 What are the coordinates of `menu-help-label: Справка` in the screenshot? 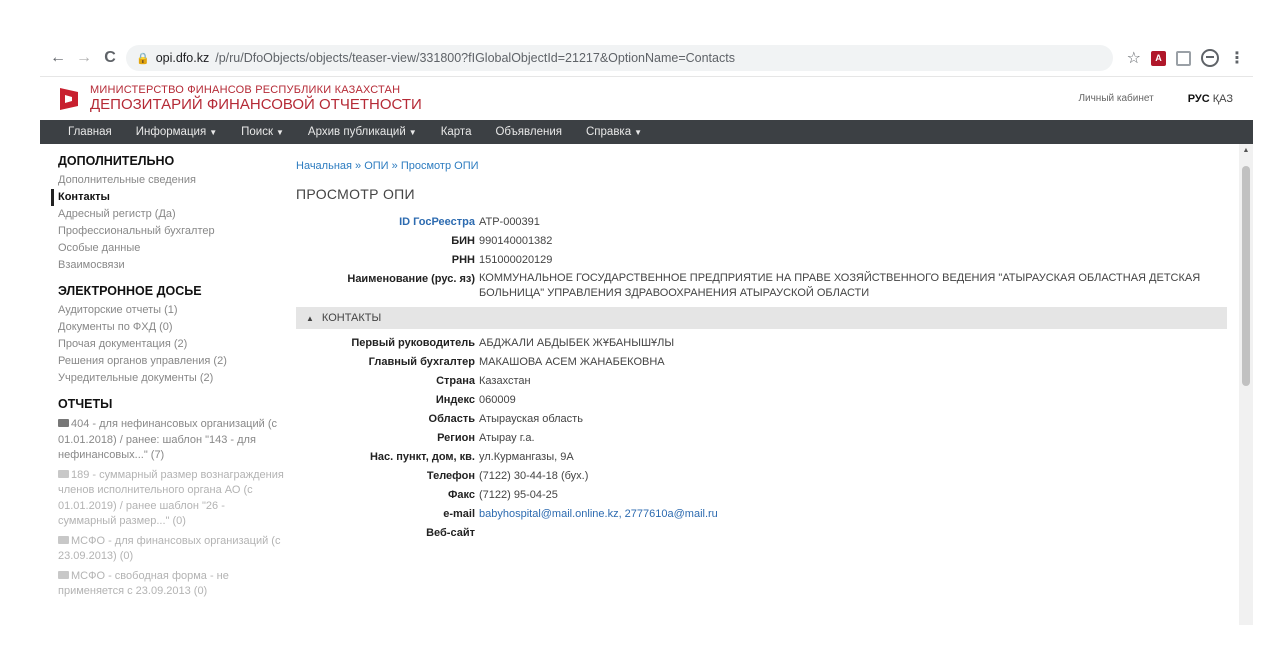 It's located at (609, 132).